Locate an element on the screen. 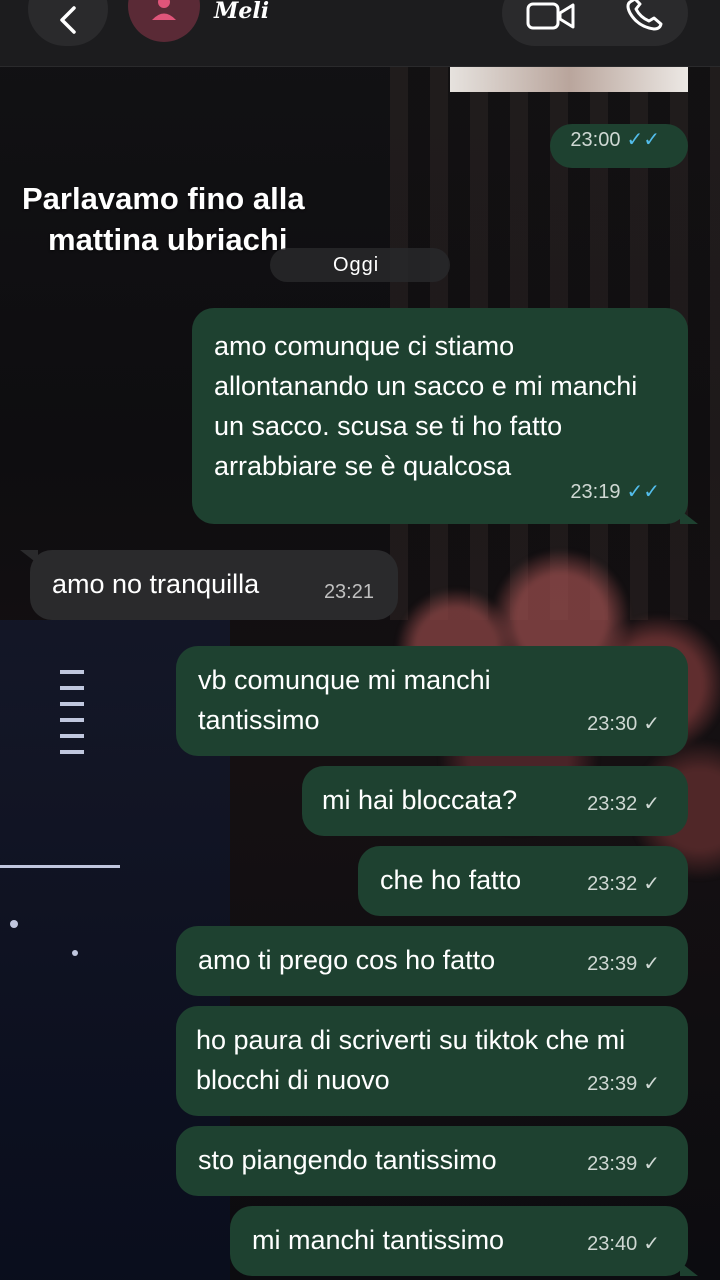 The height and width of the screenshot is (1280, 720). back-button is located at coordinates (68, 23).